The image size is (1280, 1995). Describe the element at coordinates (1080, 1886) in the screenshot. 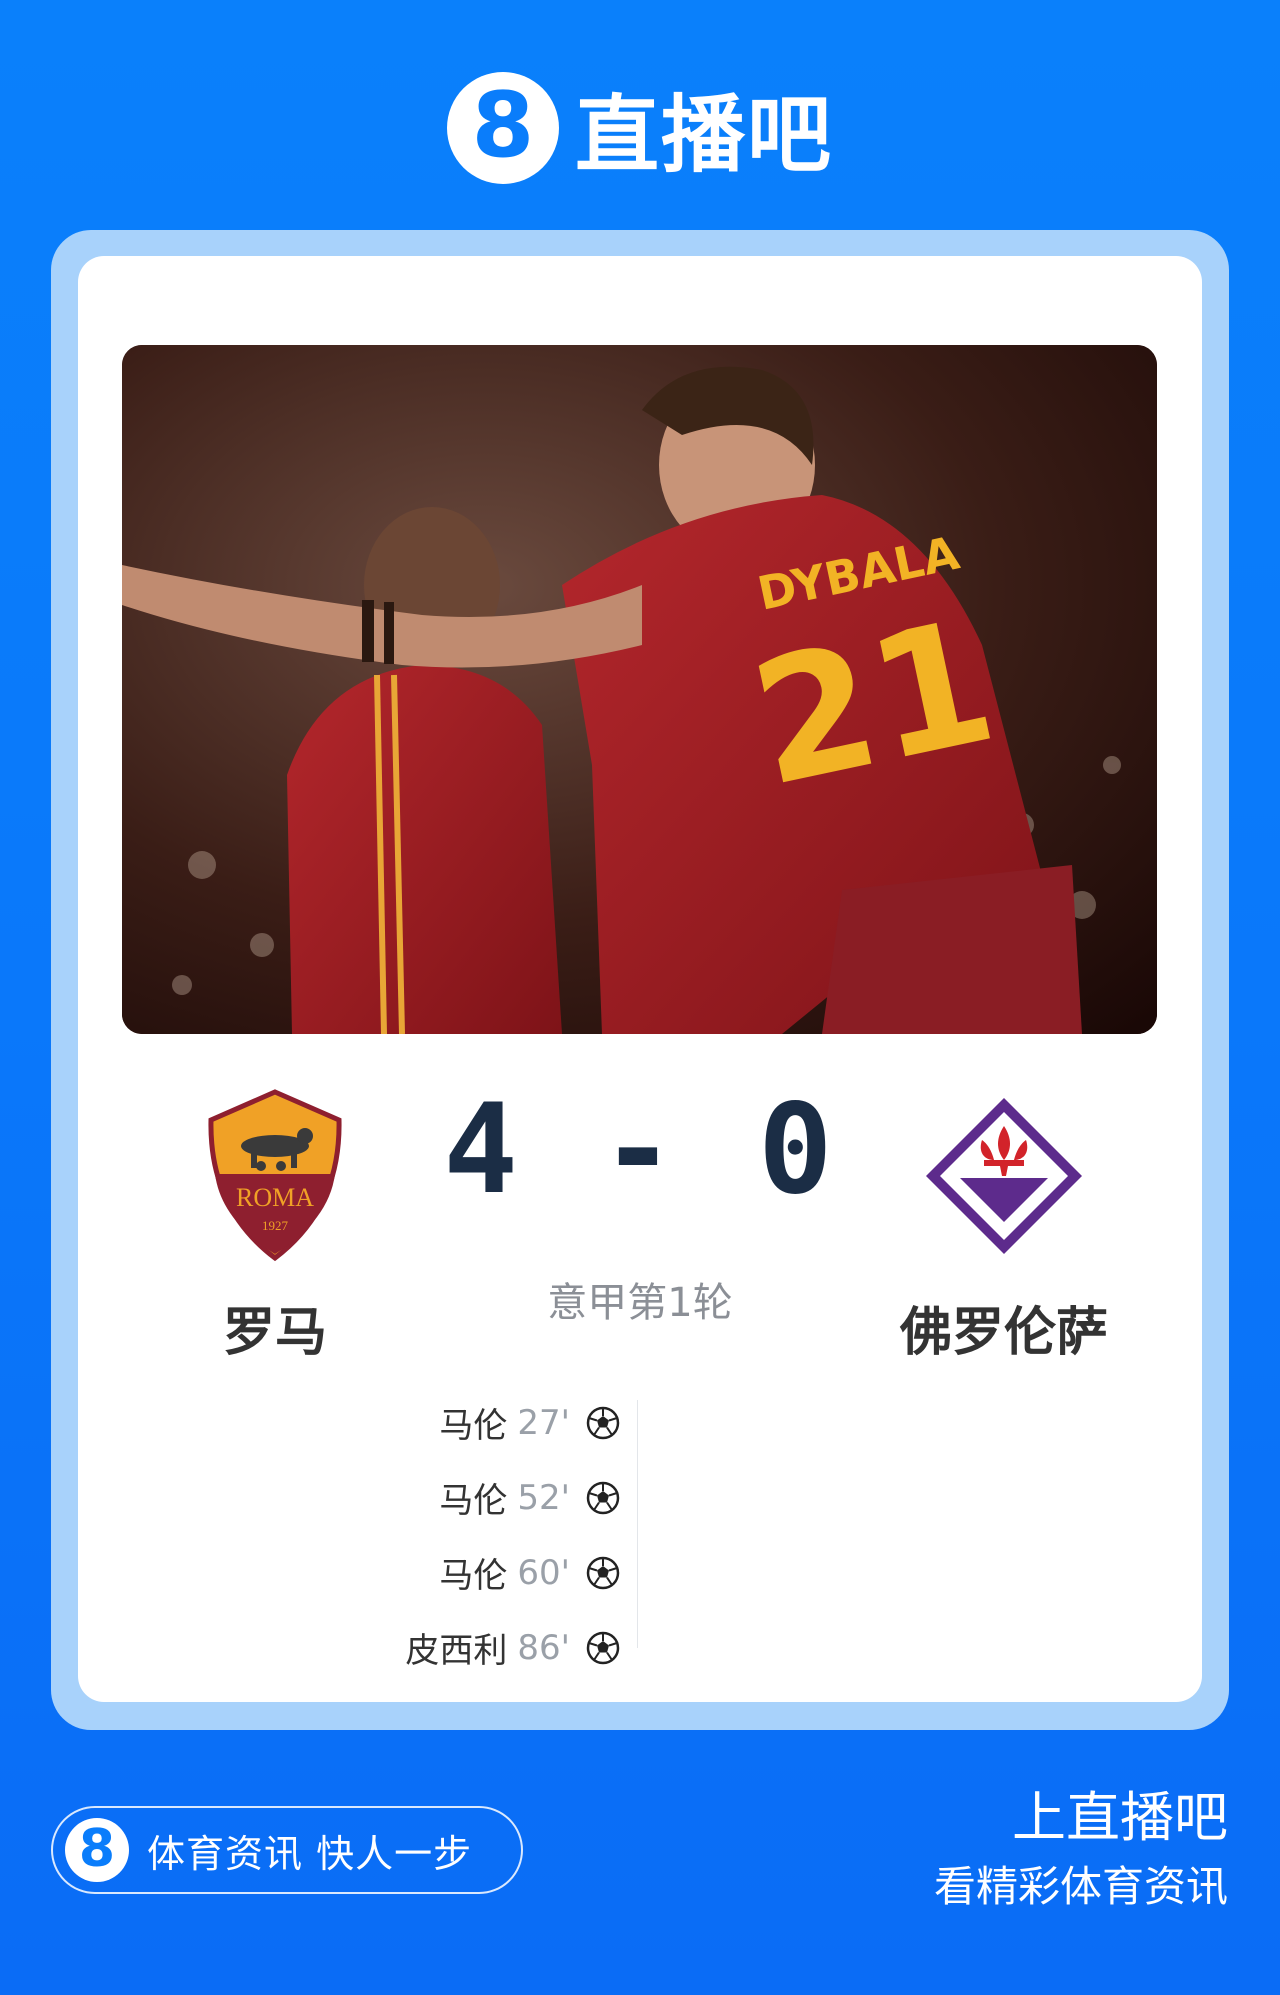

I see `cta-line-2: 看精彩体育资讯` at that location.